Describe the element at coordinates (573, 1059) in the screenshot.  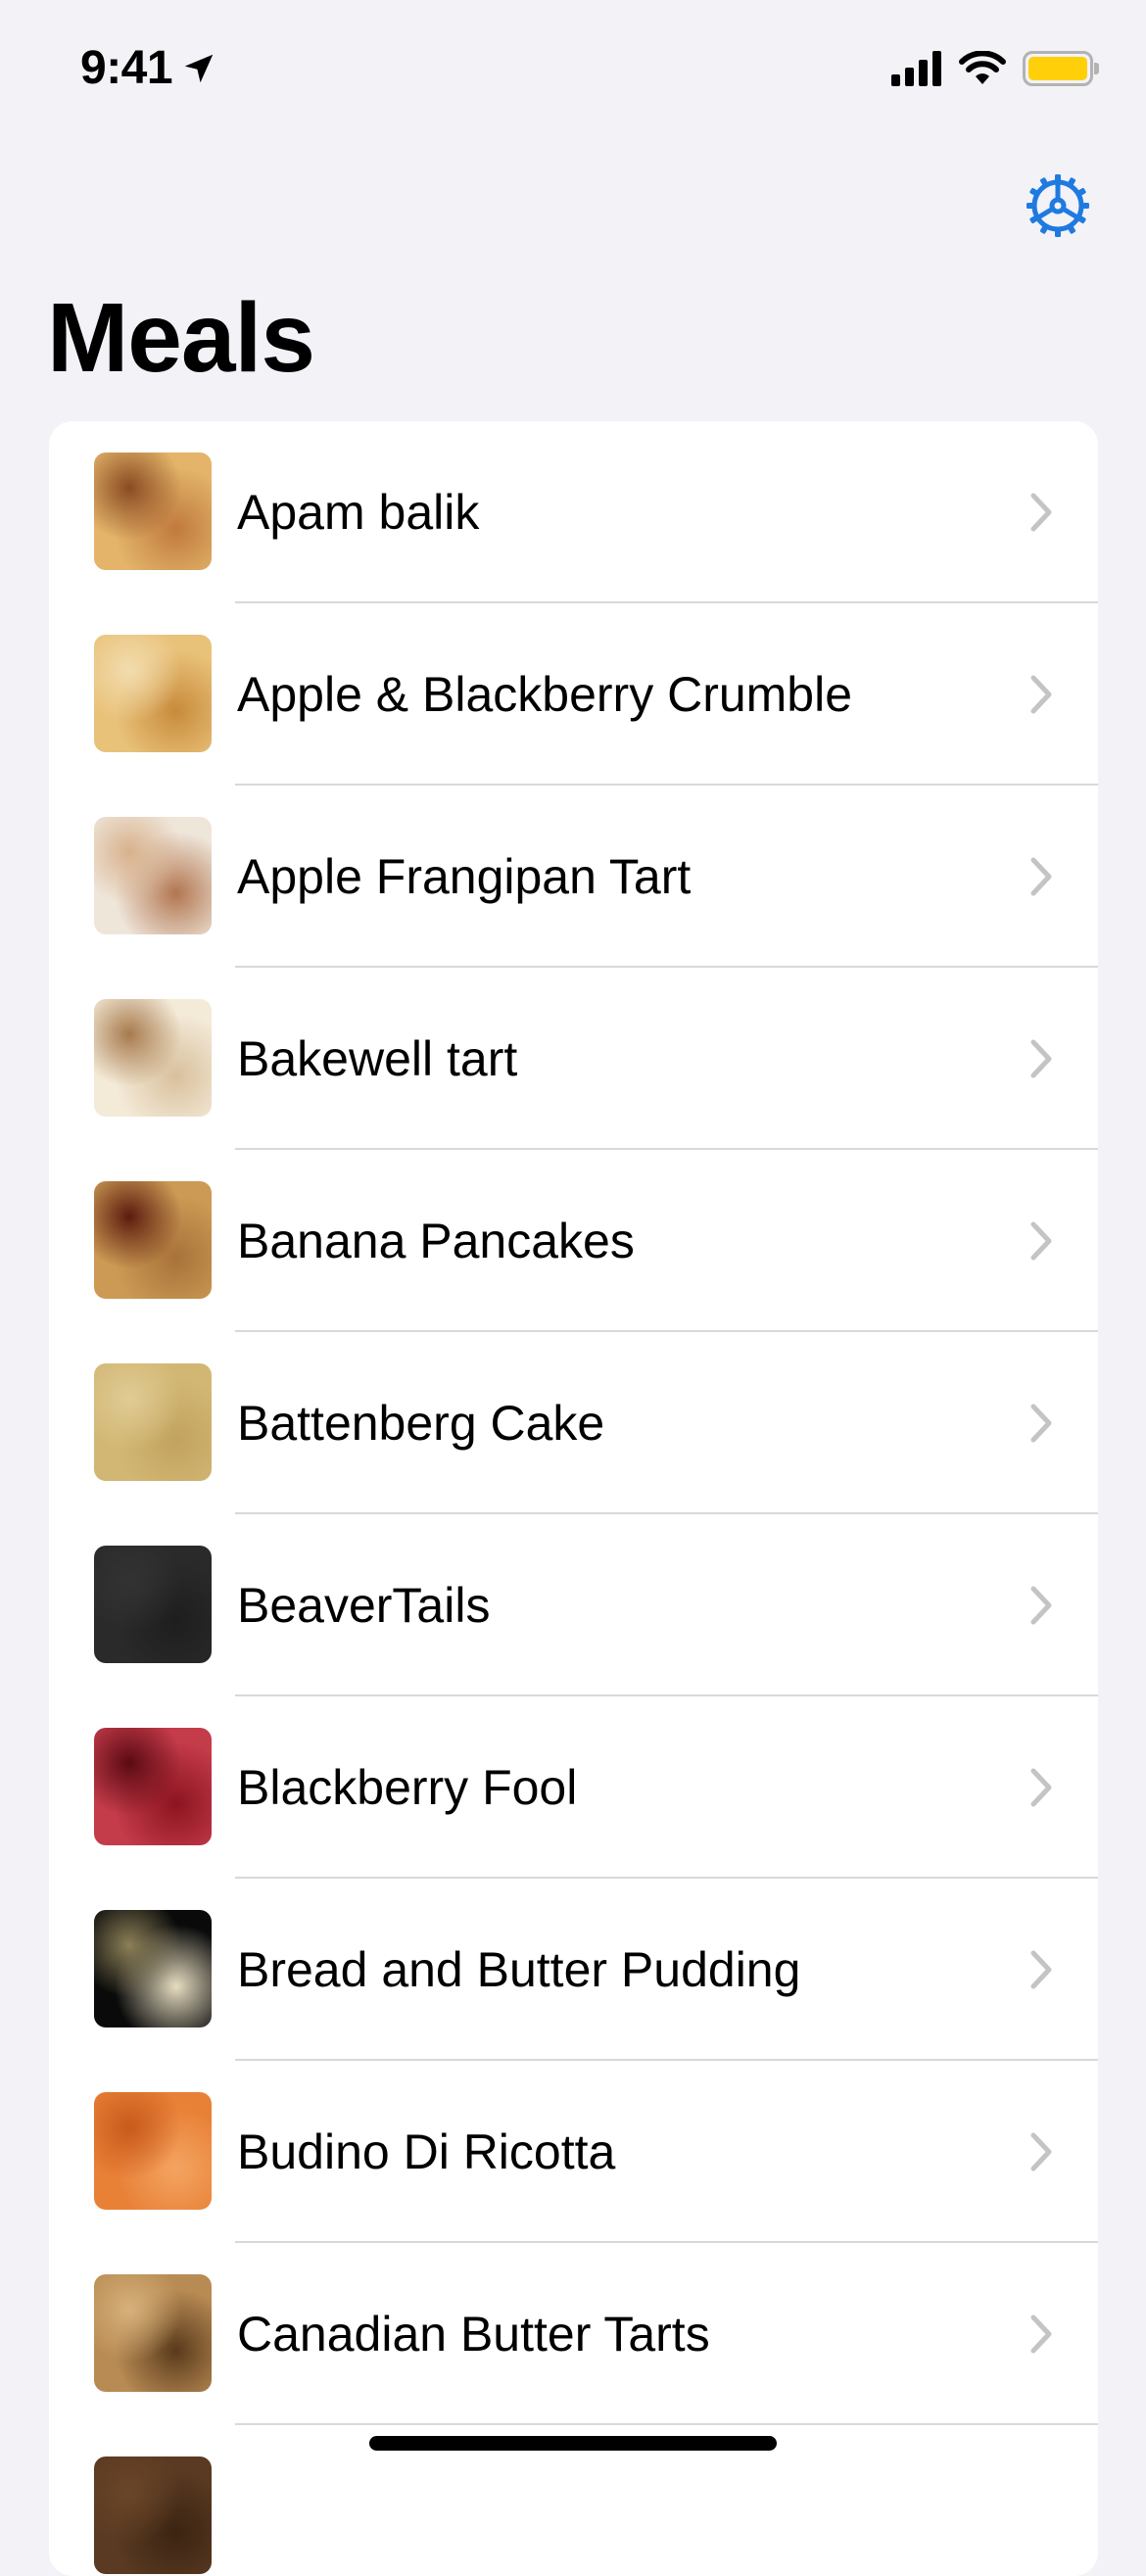
I see `meal-row: Bakewell tart` at that location.